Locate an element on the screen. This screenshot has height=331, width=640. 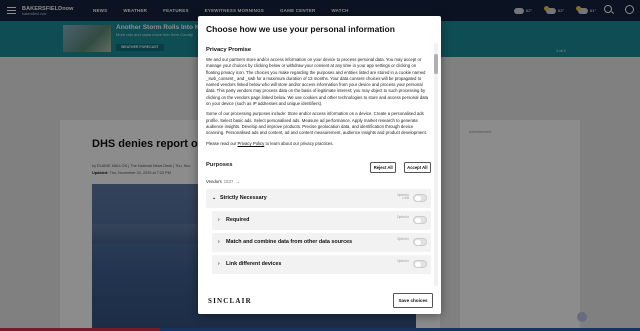
vendors-link: Vendors 1537 → is located at coordinates (318, 181).